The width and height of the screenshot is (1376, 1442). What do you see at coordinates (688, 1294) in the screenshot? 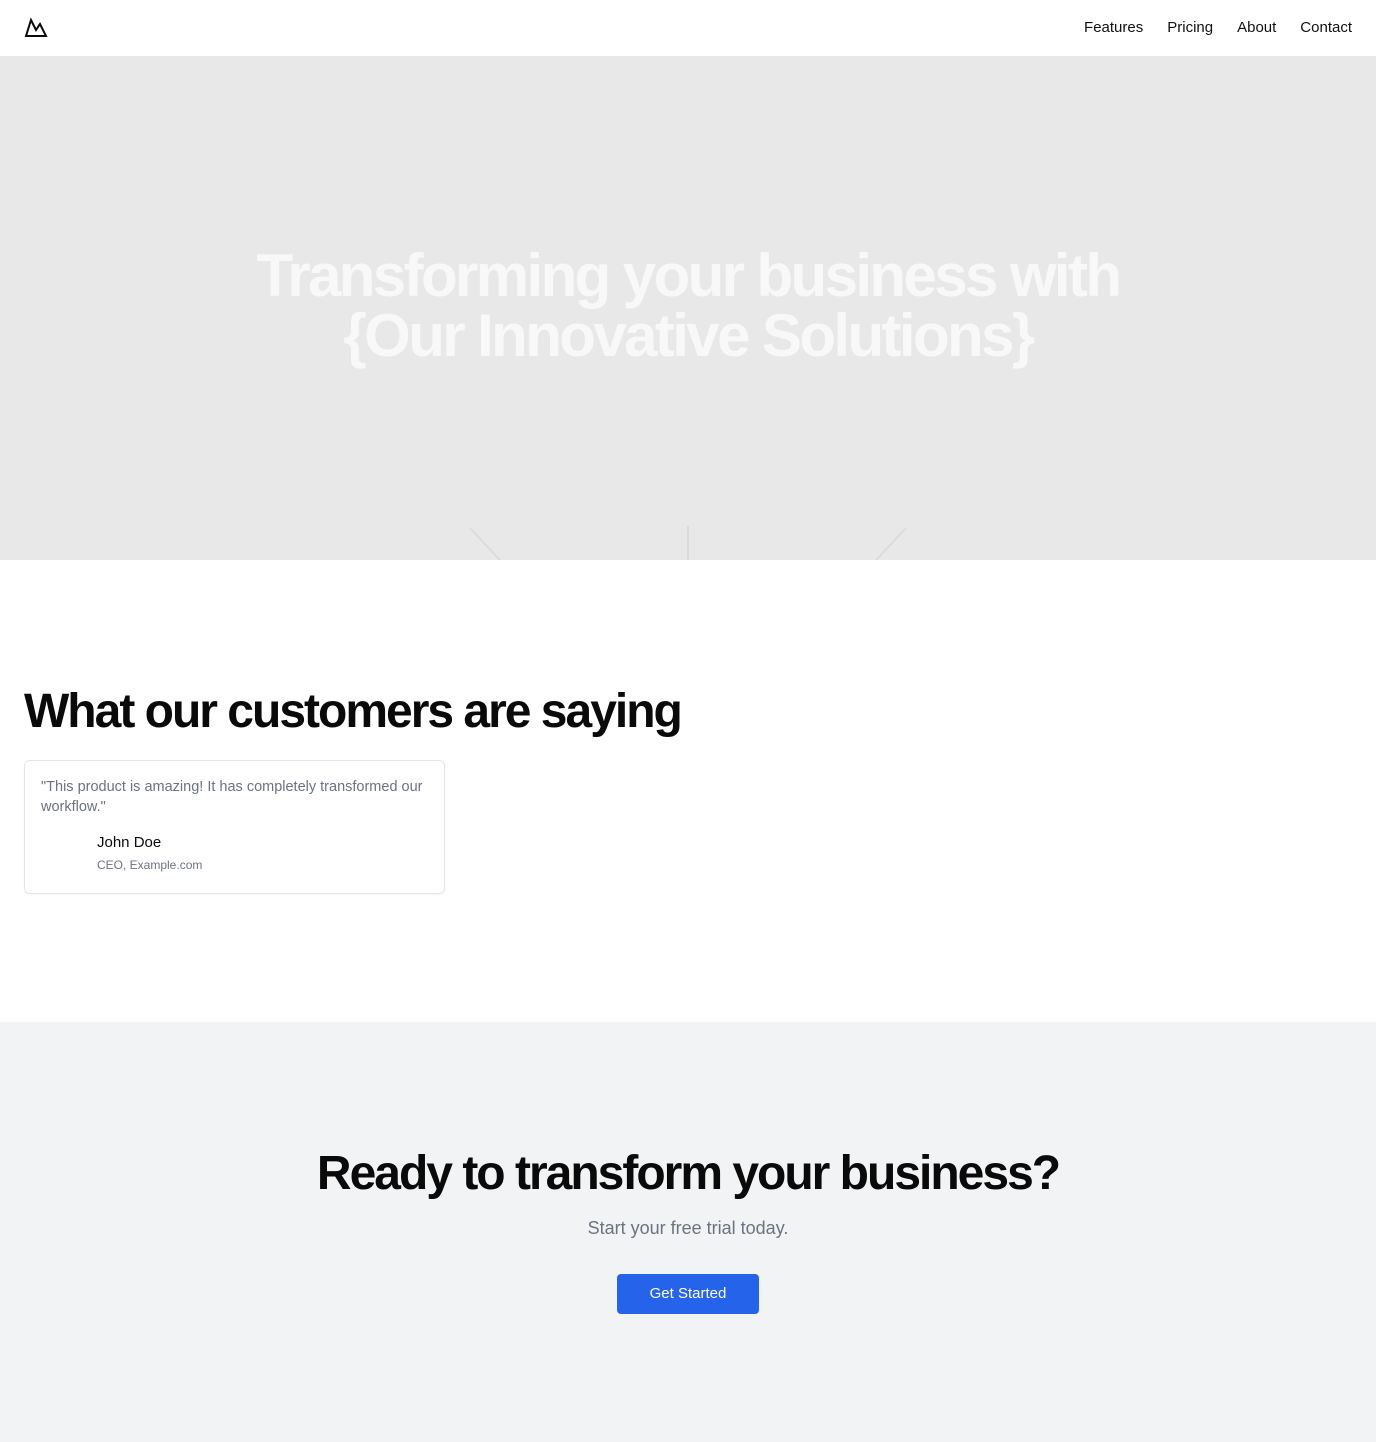
I see `get-started-button: Get Started` at bounding box center [688, 1294].